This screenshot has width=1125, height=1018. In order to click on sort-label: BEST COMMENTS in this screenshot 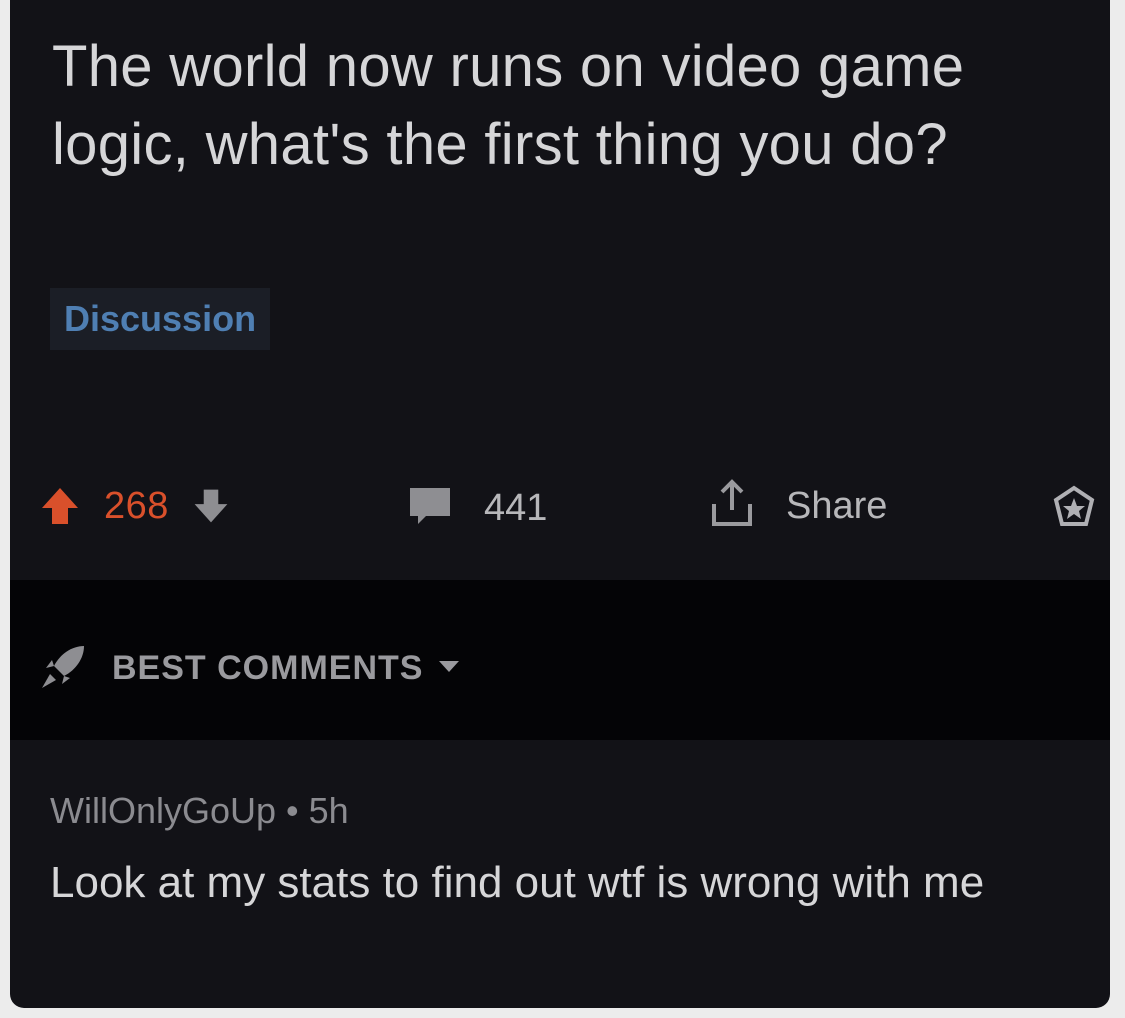, I will do `click(268, 668)`.